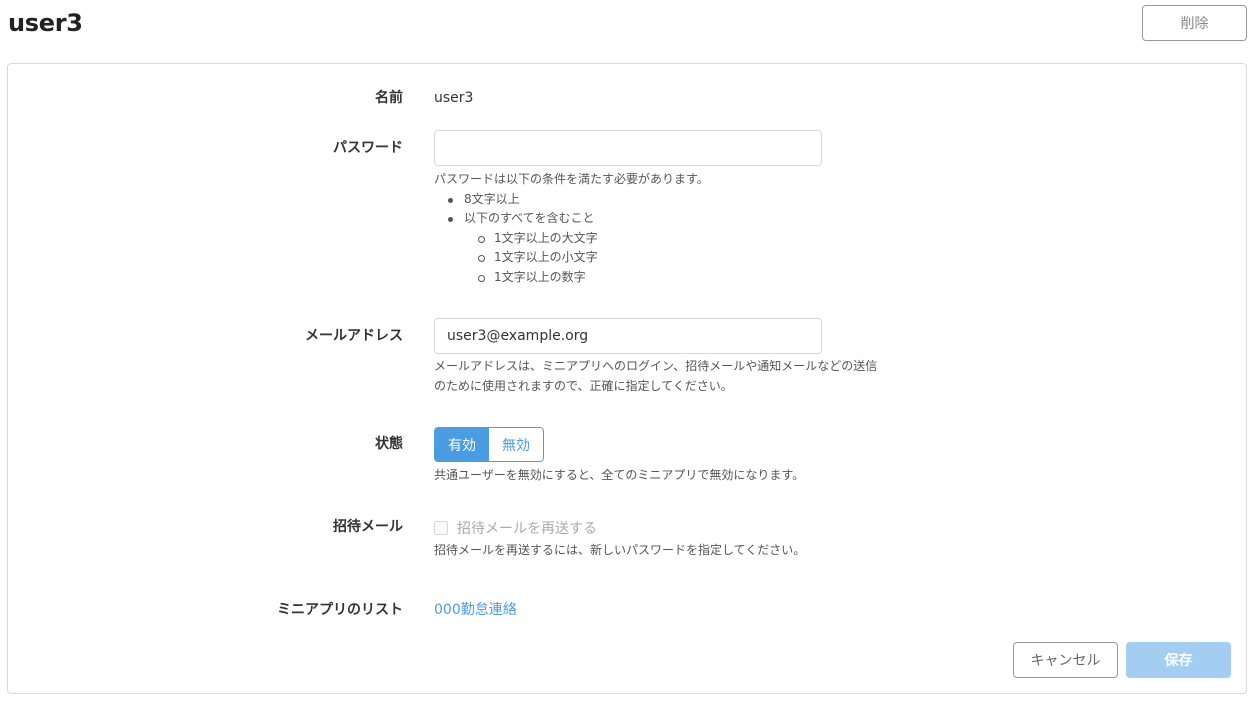 The image size is (1254, 702). What do you see at coordinates (1178, 660) in the screenshot?
I see `save-button: 保存` at bounding box center [1178, 660].